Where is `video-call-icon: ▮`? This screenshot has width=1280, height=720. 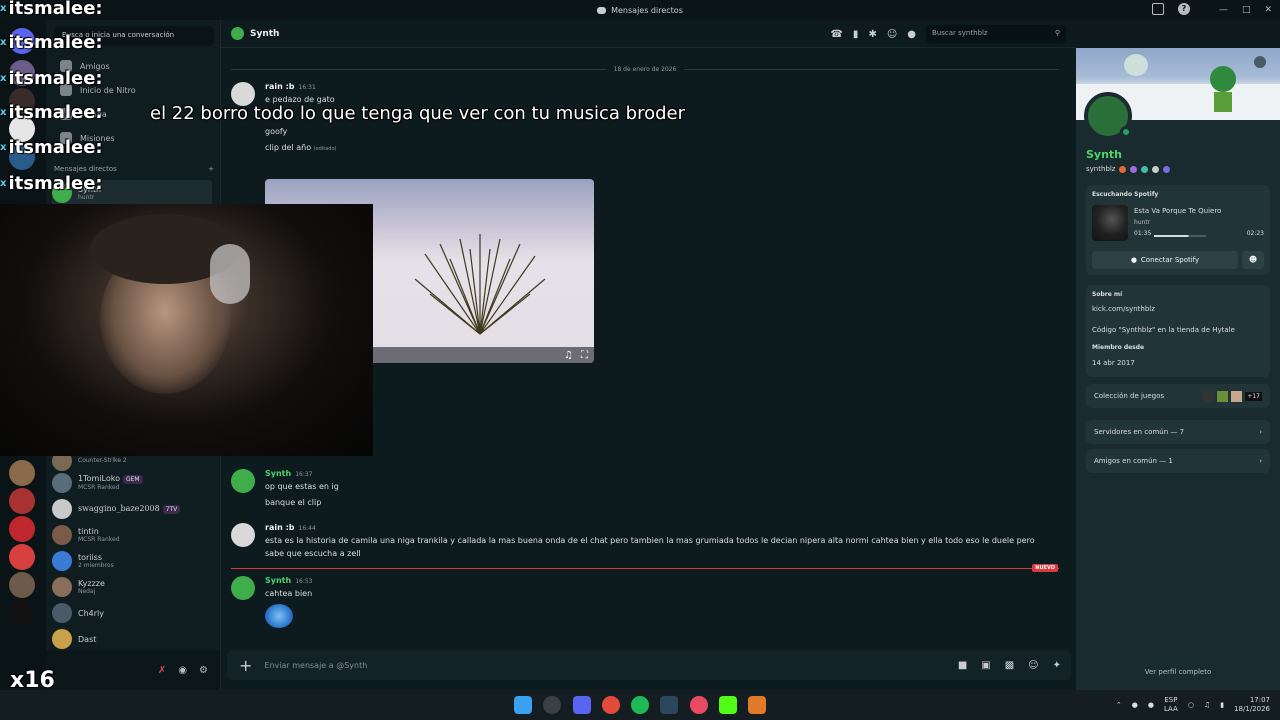
video-call-icon: ▮ is located at coordinates (856, 34).